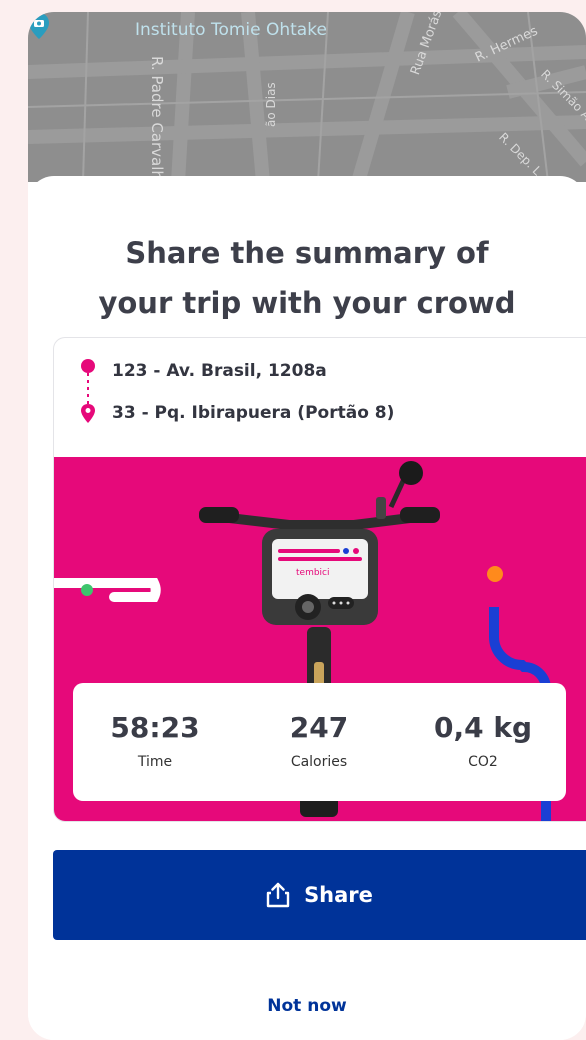 This screenshot has height=1040, width=586. I want to click on share-button: Share, so click(319, 895).